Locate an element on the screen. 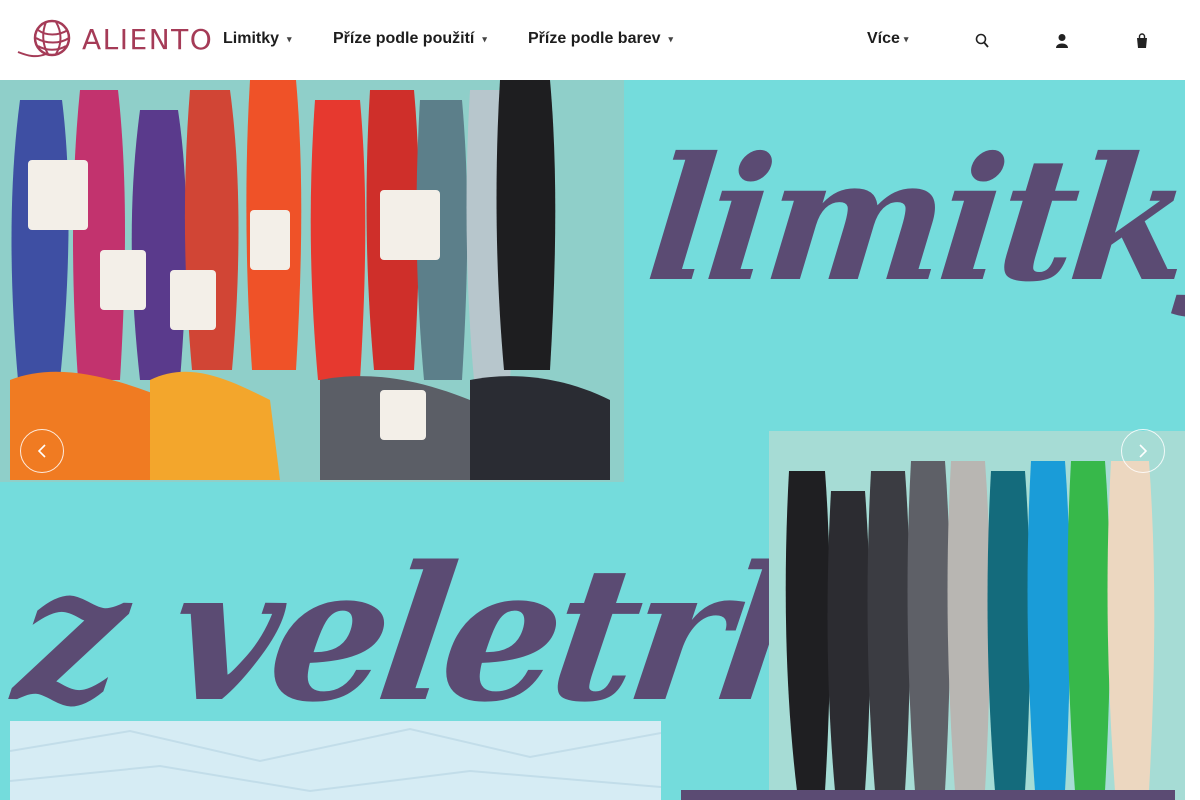  nav-item-label: Příze podle použití is located at coordinates (404, 38).